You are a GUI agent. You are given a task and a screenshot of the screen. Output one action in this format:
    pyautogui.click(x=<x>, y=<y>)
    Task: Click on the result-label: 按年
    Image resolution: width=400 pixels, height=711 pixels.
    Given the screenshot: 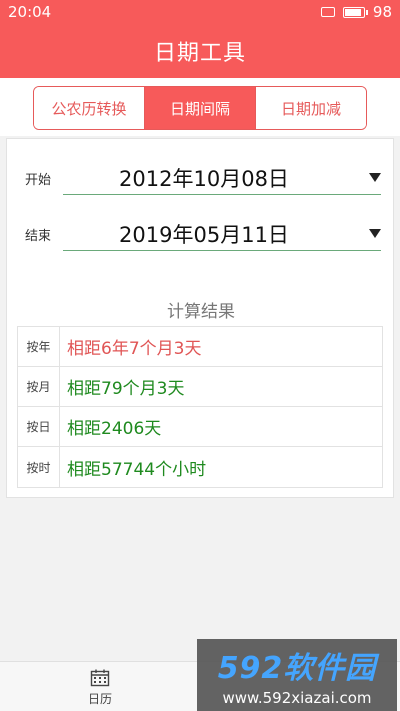 What is the action you would take?
    pyautogui.click(x=39, y=346)
    